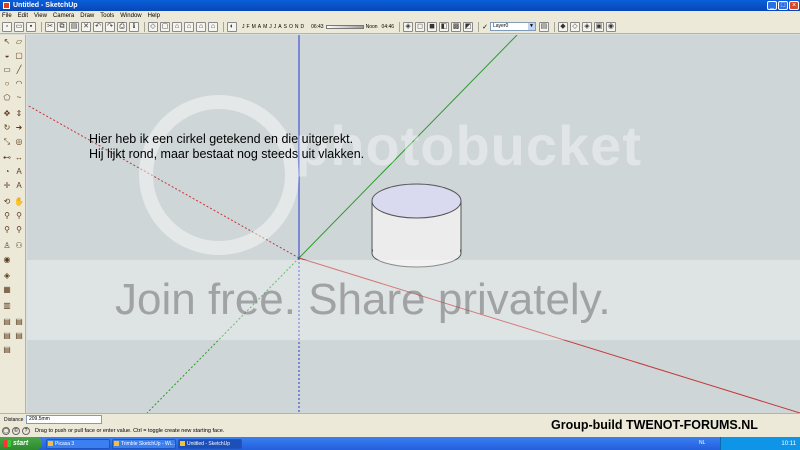  What do you see at coordinates (153, 26) in the screenshot?
I see `iso-view-icon: ◇` at bounding box center [153, 26].